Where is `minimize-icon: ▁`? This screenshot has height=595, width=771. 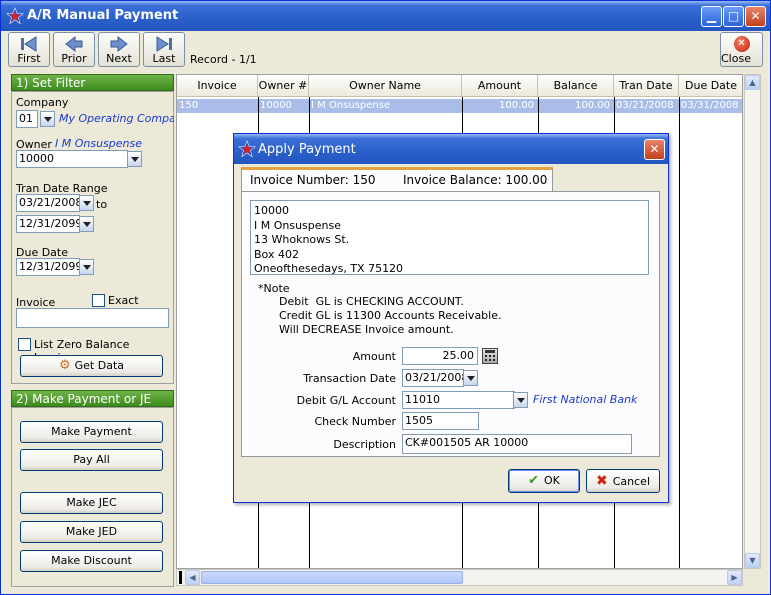
minimize-icon: ▁ is located at coordinates (711, 16).